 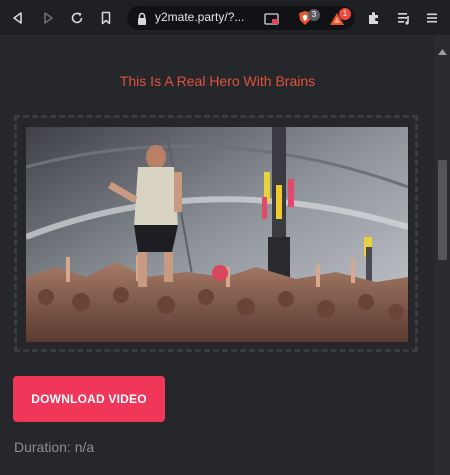 What do you see at coordinates (432, 18) in the screenshot?
I see `menu-icon` at bounding box center [432, 18].